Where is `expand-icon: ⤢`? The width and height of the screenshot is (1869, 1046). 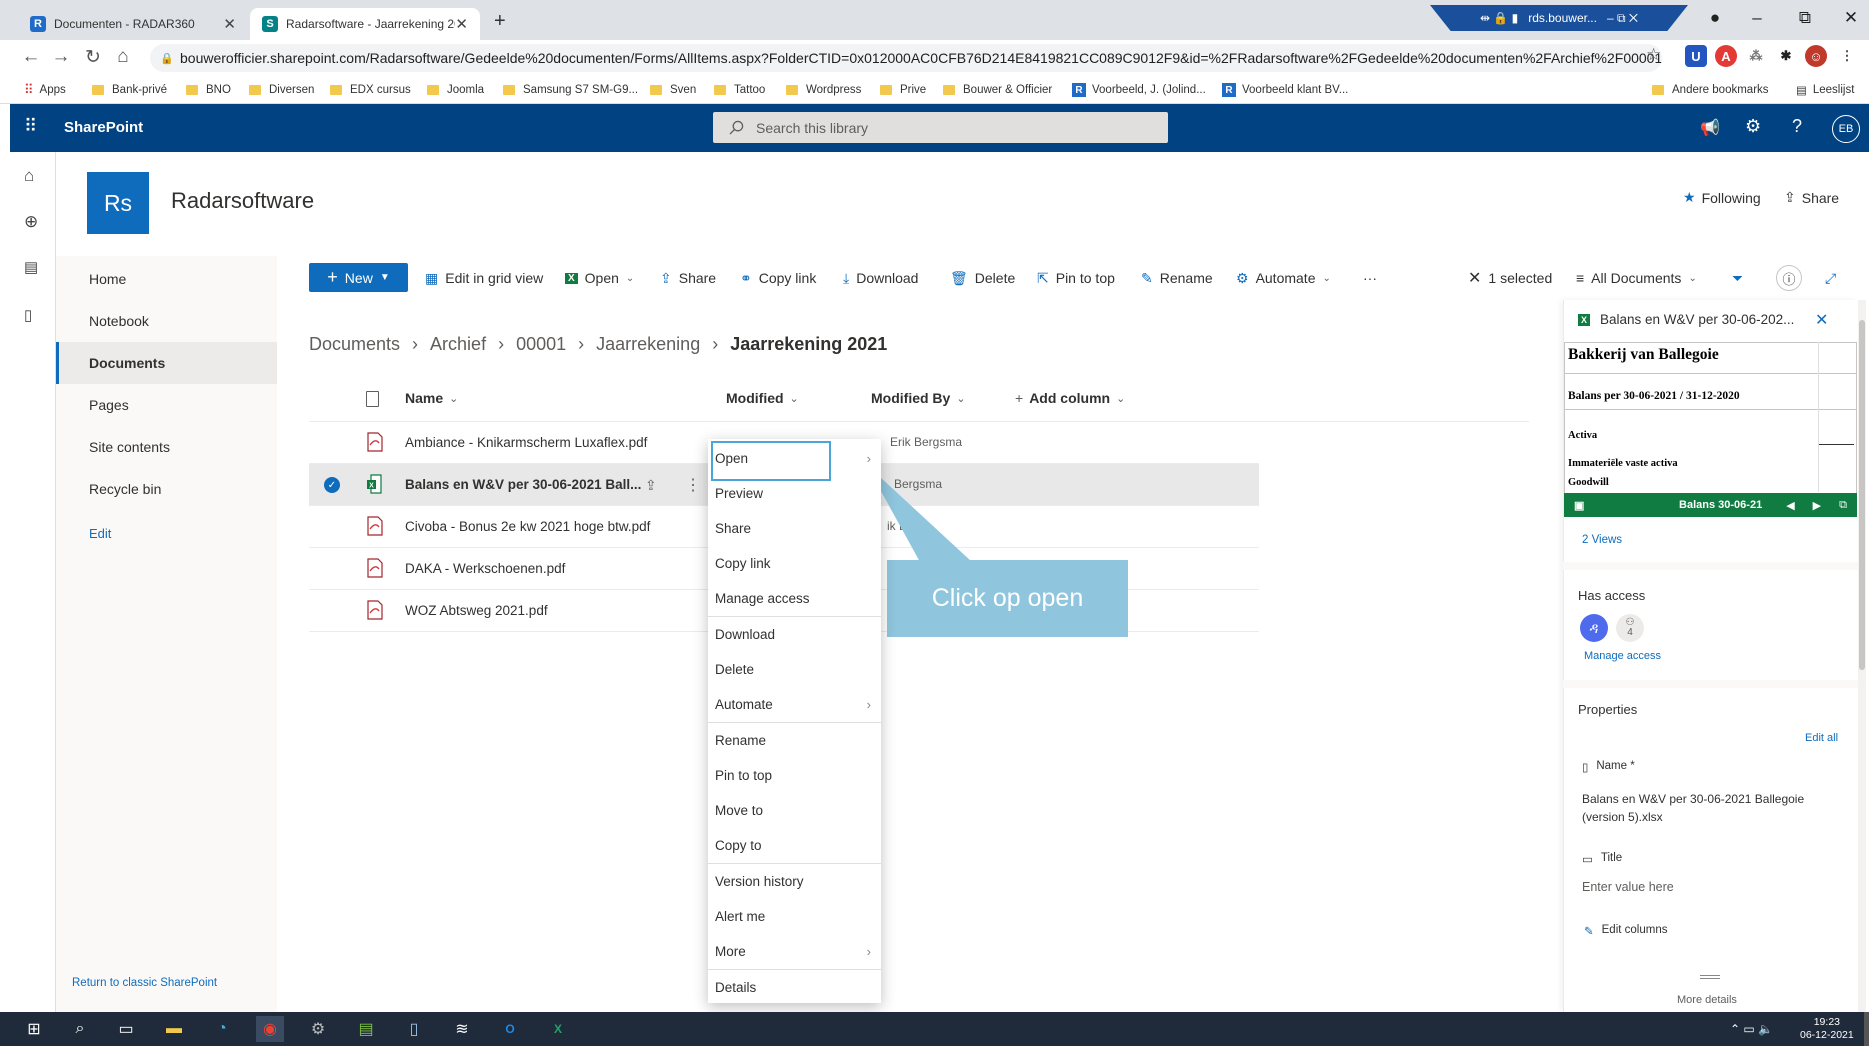
expand-icon: ⤢ is located at coordinates (1830, 278).